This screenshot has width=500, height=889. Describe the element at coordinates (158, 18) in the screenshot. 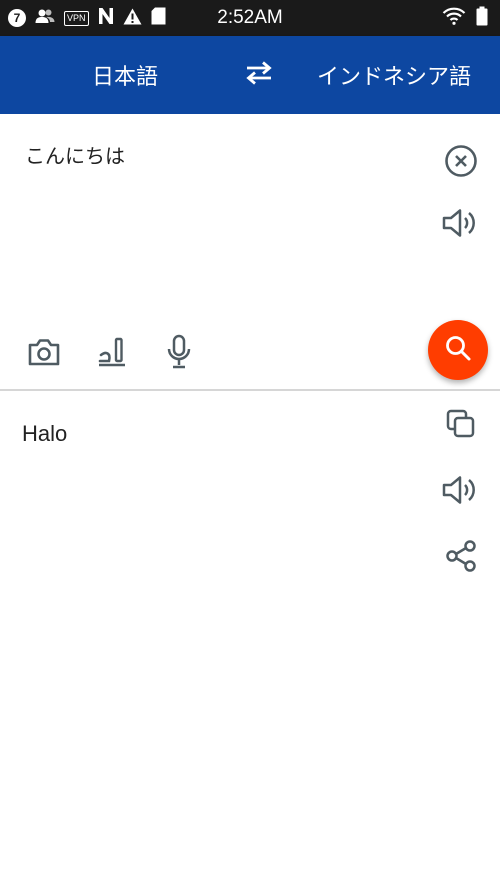

I see `sd-card-icon` at that location.